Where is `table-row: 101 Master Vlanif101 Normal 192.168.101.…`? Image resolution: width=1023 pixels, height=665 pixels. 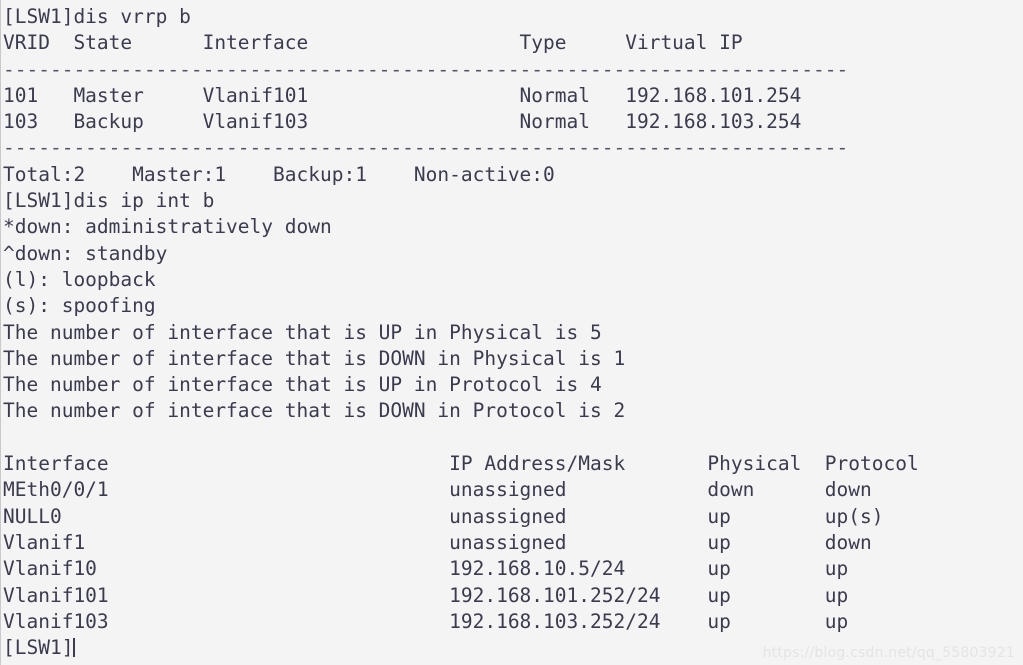 table-row: 101 Master Vlanif101 Normal 192.168.101.… is located at coordinates (402, 95).